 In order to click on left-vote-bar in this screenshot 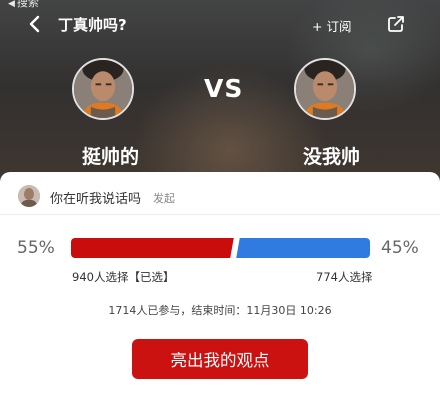, I will do `click(152, 248)`.